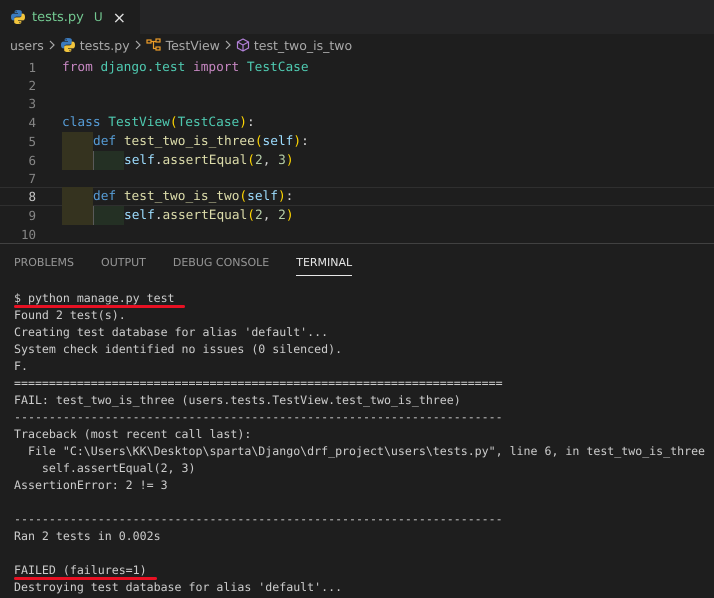 This screenshot has height=598, width=714. Describe the element at coordinates (70, 315) in the screenshot. I see `terminal-line: Found 2 test(s).` at that location.